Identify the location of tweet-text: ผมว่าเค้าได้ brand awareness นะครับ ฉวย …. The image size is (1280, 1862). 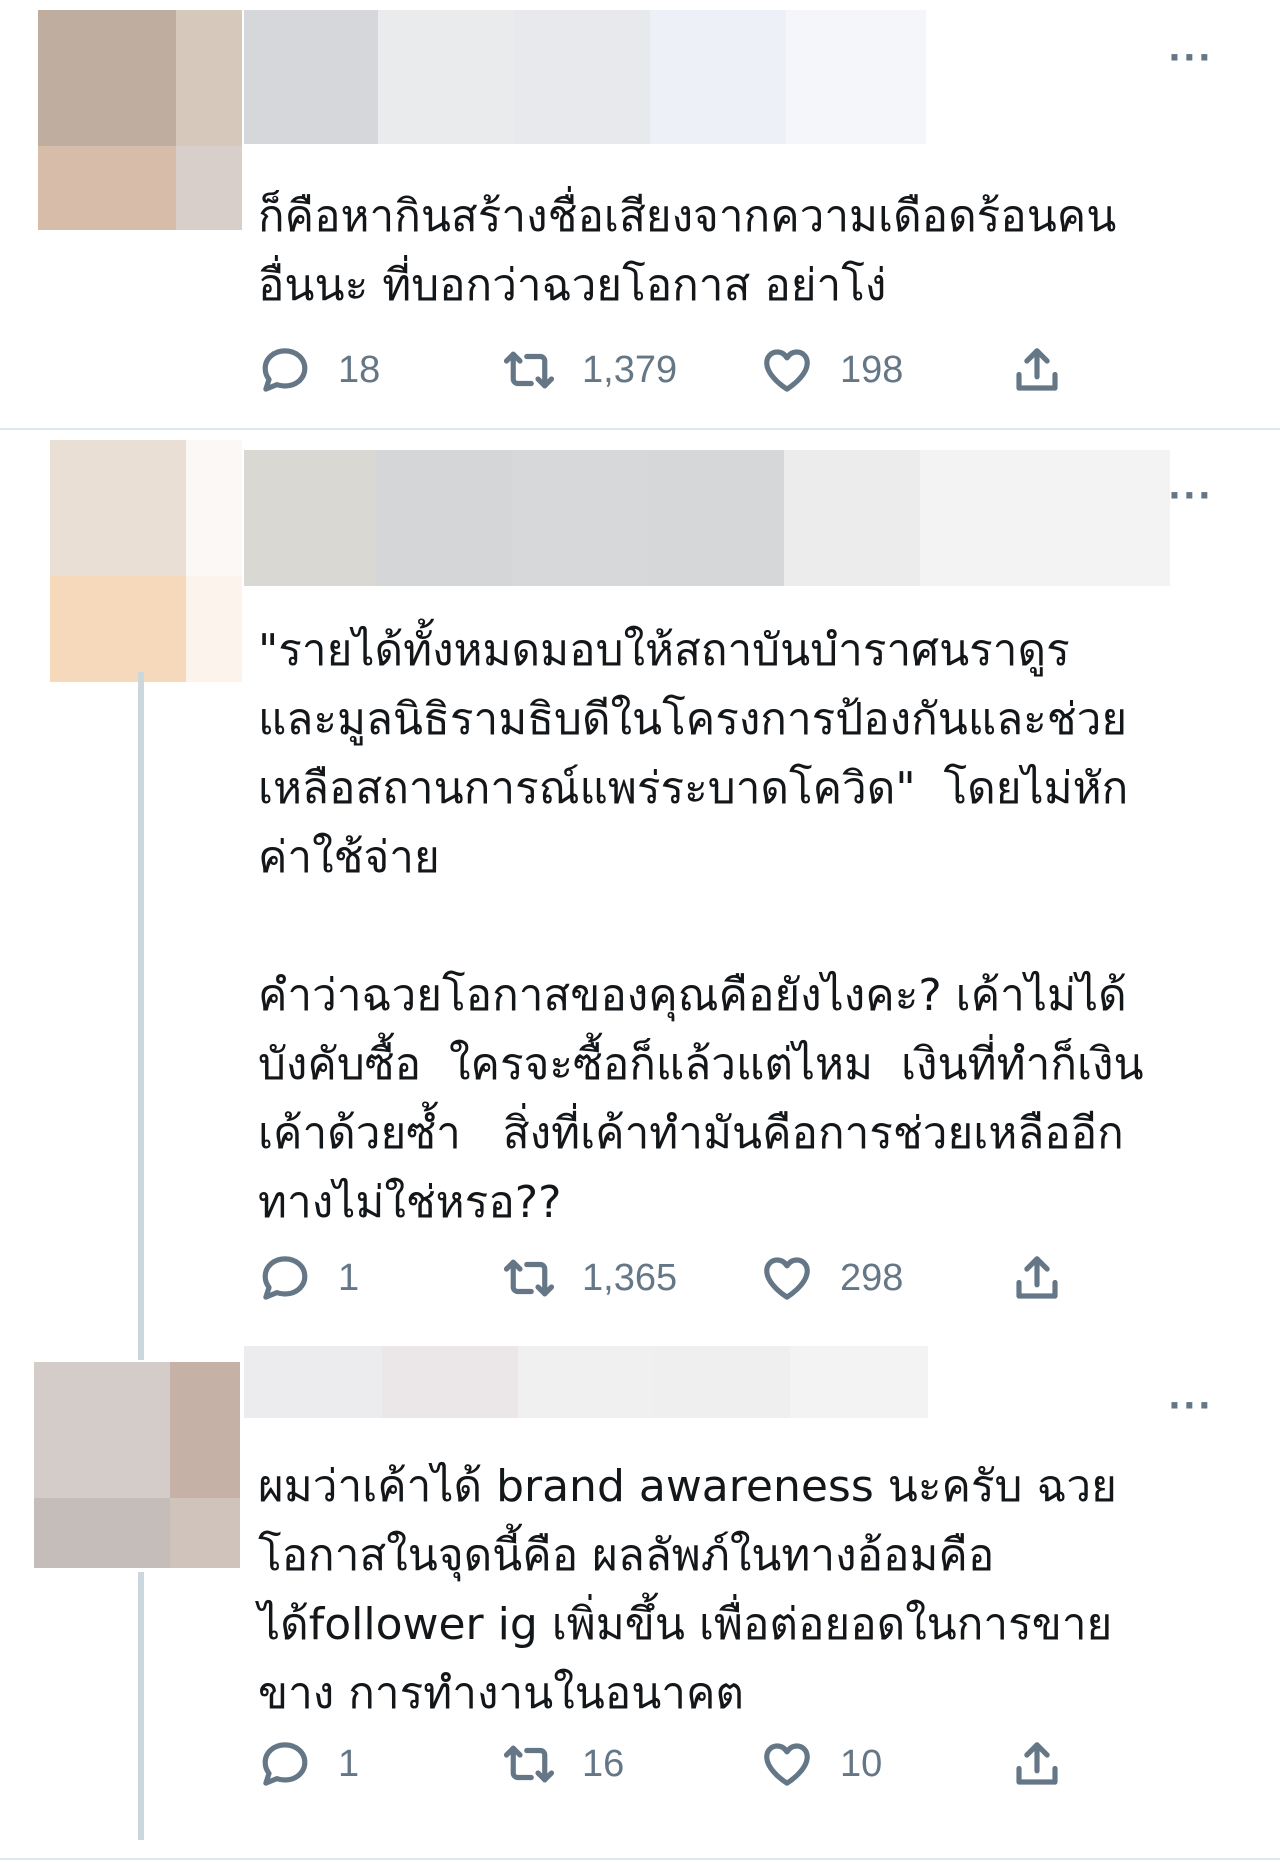
(687, 1590).